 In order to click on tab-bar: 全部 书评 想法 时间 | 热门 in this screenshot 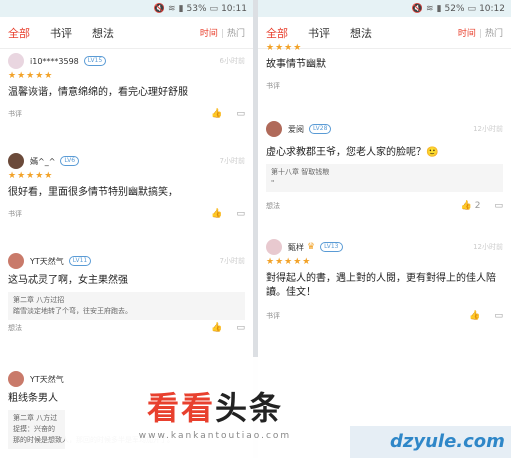, I will do `click(126, 33)`.